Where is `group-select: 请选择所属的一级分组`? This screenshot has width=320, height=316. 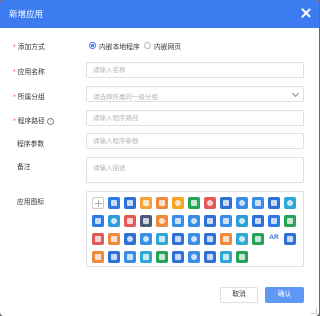 group-select: 请选择所属的一级分组 is located at coordinates (195, 94).